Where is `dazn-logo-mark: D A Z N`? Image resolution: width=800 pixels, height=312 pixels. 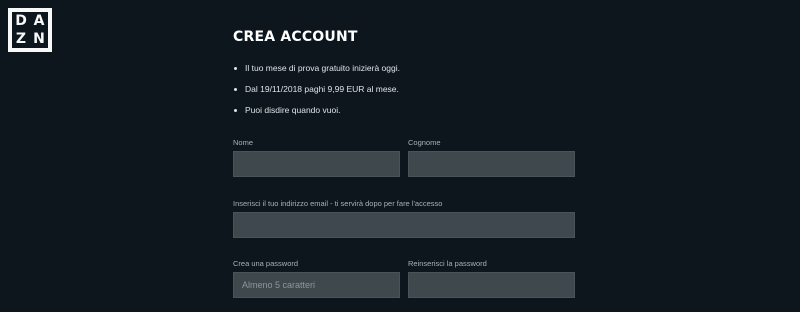
dazn-logo-mark: D A Z N is located at coordinates (30, 30).